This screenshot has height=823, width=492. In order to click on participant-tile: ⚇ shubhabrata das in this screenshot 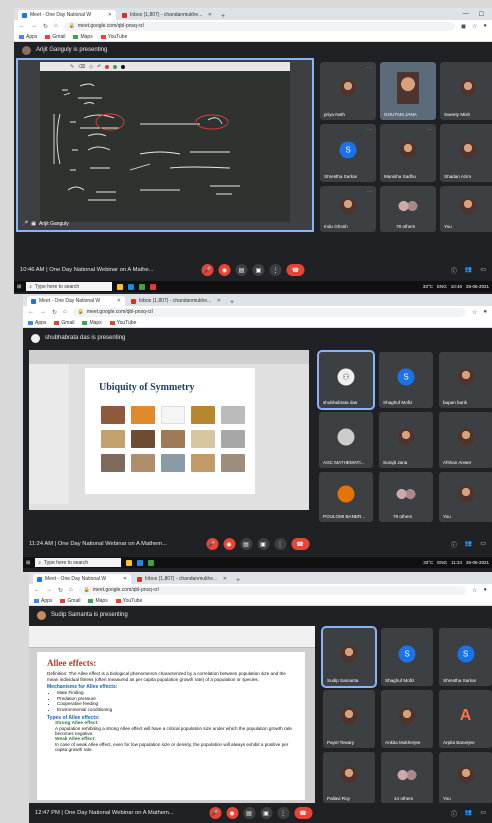, I will do `click(346, 380)`.